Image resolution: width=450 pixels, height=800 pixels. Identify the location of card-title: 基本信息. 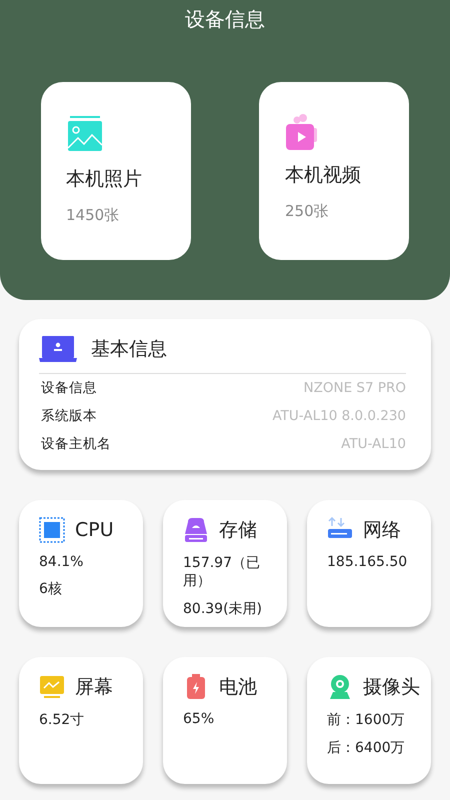
(129, 349).